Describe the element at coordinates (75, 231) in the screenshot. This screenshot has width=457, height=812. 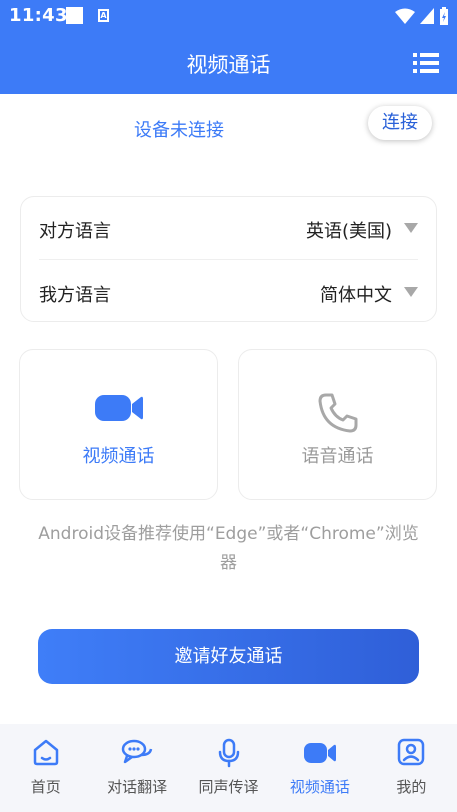
I see `other-language-label: 对方语言` at that location.